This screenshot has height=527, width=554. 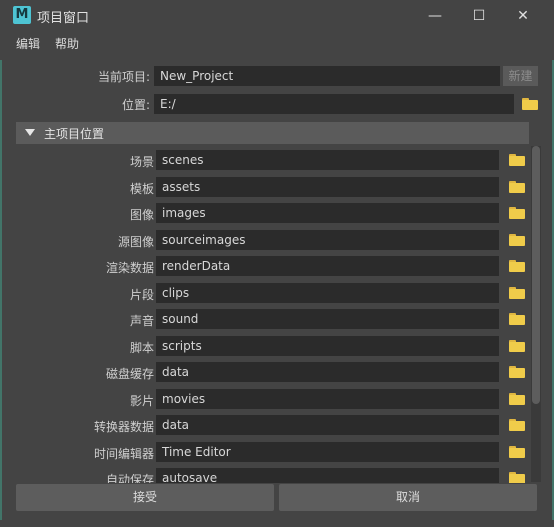 What do you see at coordinates (135, 241) in the screenshot?
I see `row-label: 源图像` at bounding box center [135, 241].